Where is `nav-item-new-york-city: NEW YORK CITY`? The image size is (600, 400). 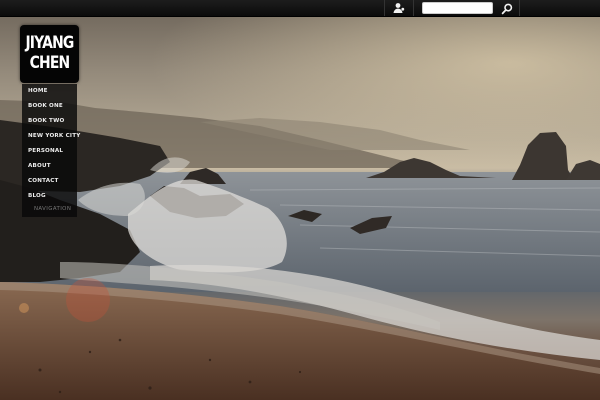
nav-item-new-york-city: NEW YORK CITY is located at coordinates (51, 136).